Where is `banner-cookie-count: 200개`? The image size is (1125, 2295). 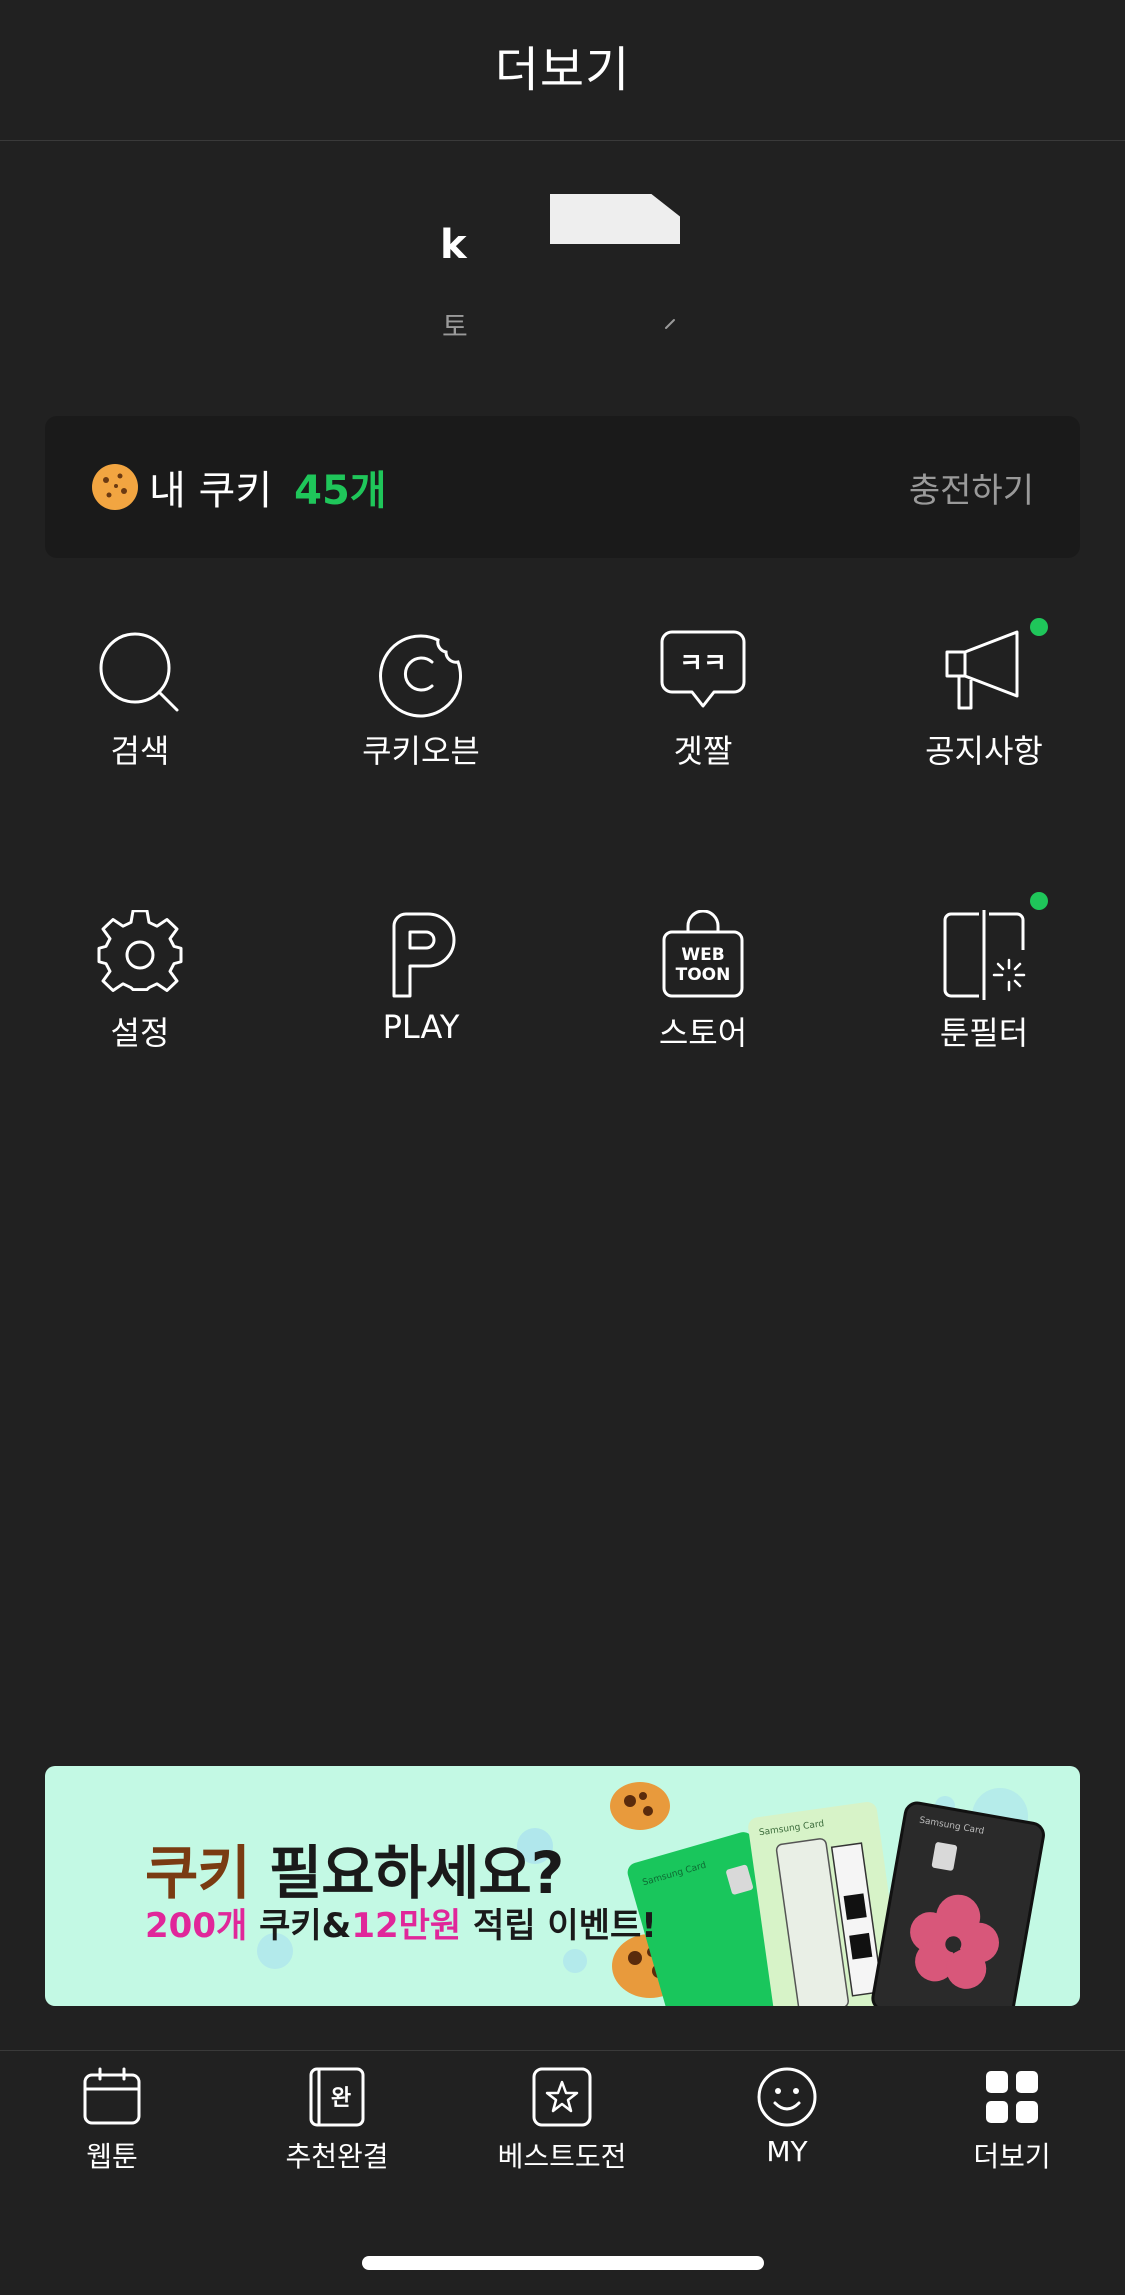
banner-cookie-count: 200개 is located at coordinates (196, 1926).